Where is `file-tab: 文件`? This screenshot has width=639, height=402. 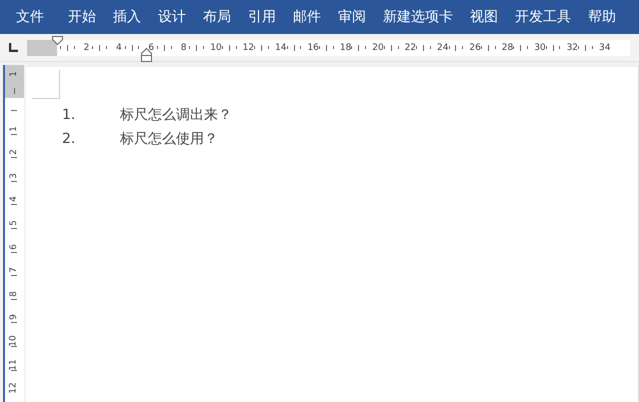 file-tab: 文件 is located at coordinates (28, 17).